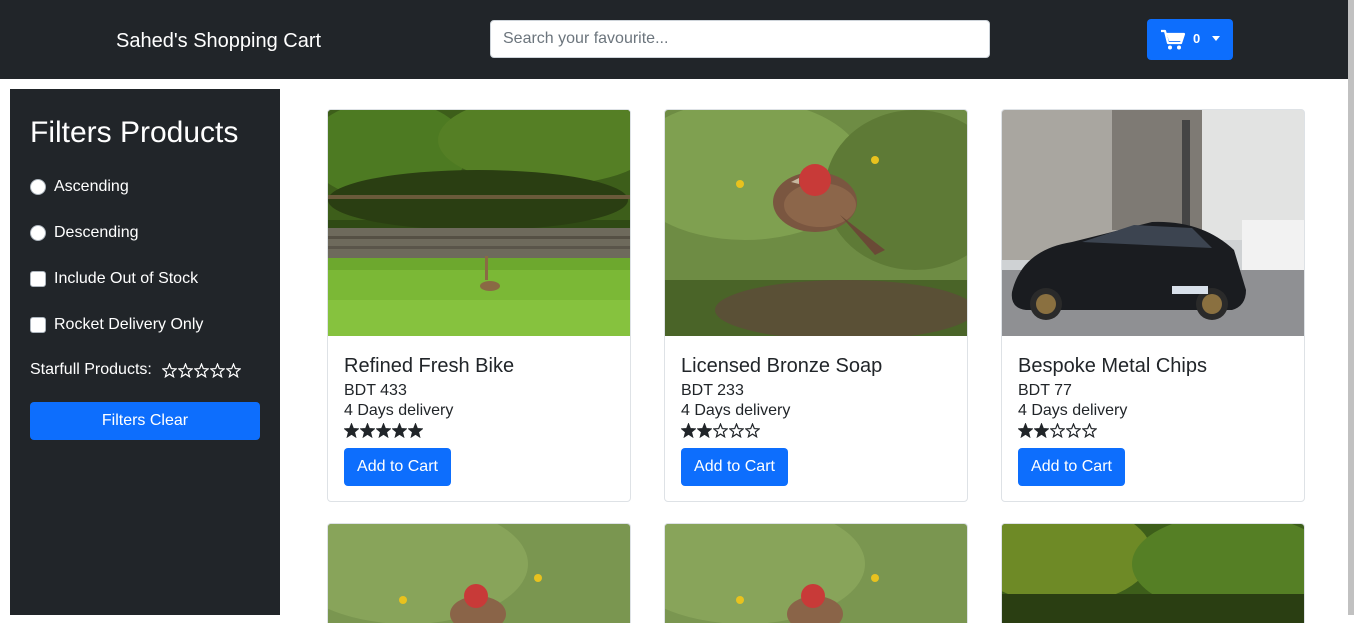 The image size is (1354, 623). Describe the element at coordinates (1190, 39) in the screenshot. I see `cart-dropdown-button: 0` at that location.